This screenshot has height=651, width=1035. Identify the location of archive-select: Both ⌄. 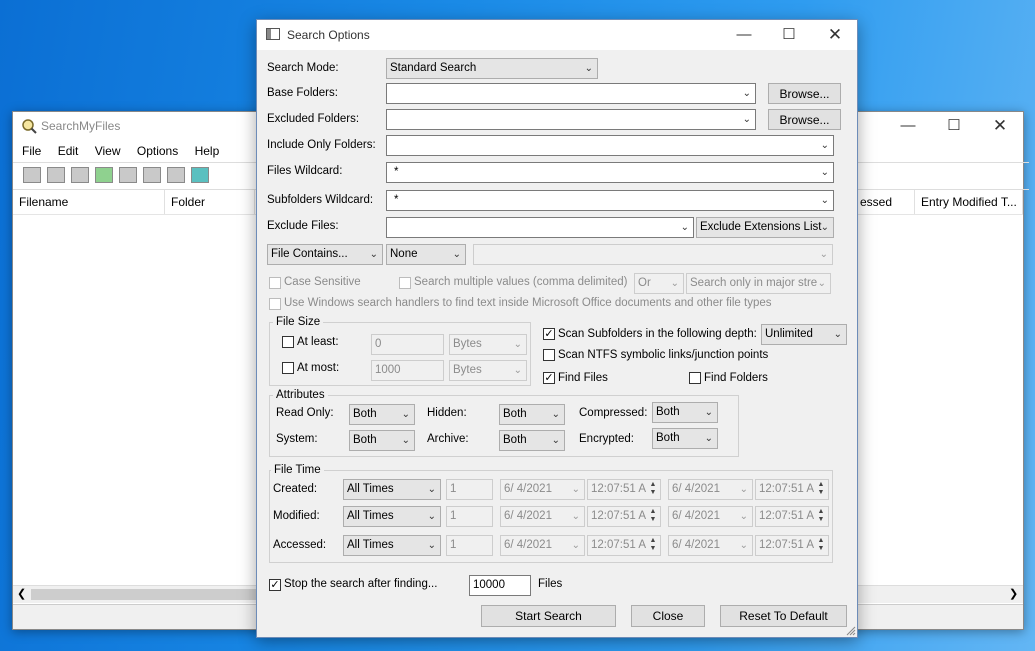
(532, 440).